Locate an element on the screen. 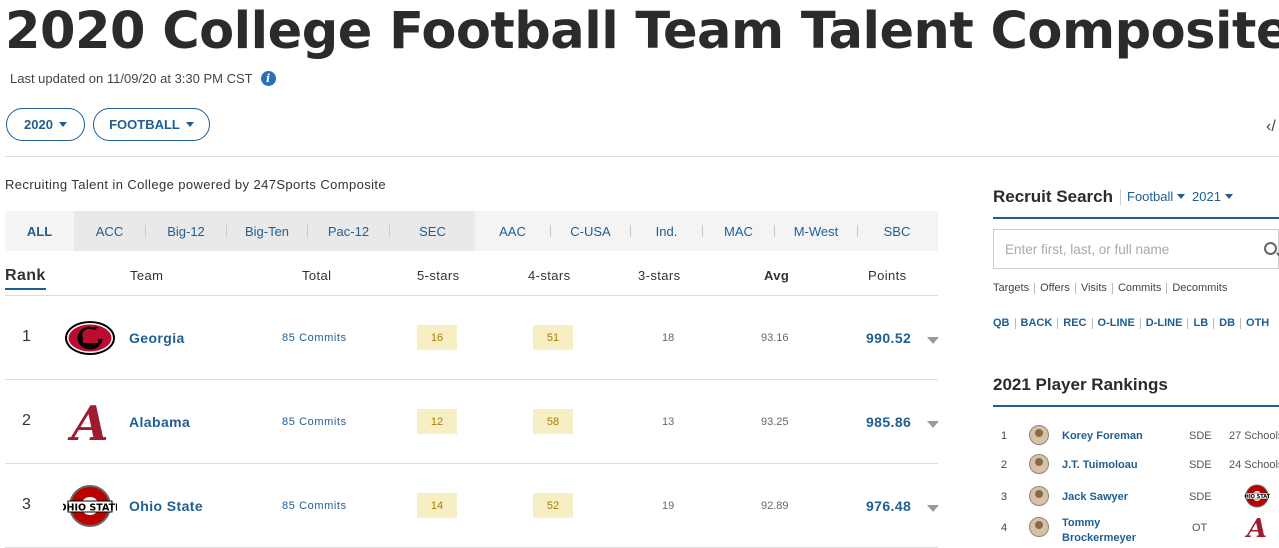 This screenshot has height=548, width=1279. pos-d-line: D-LINE is located at coordinates (1164, 323).